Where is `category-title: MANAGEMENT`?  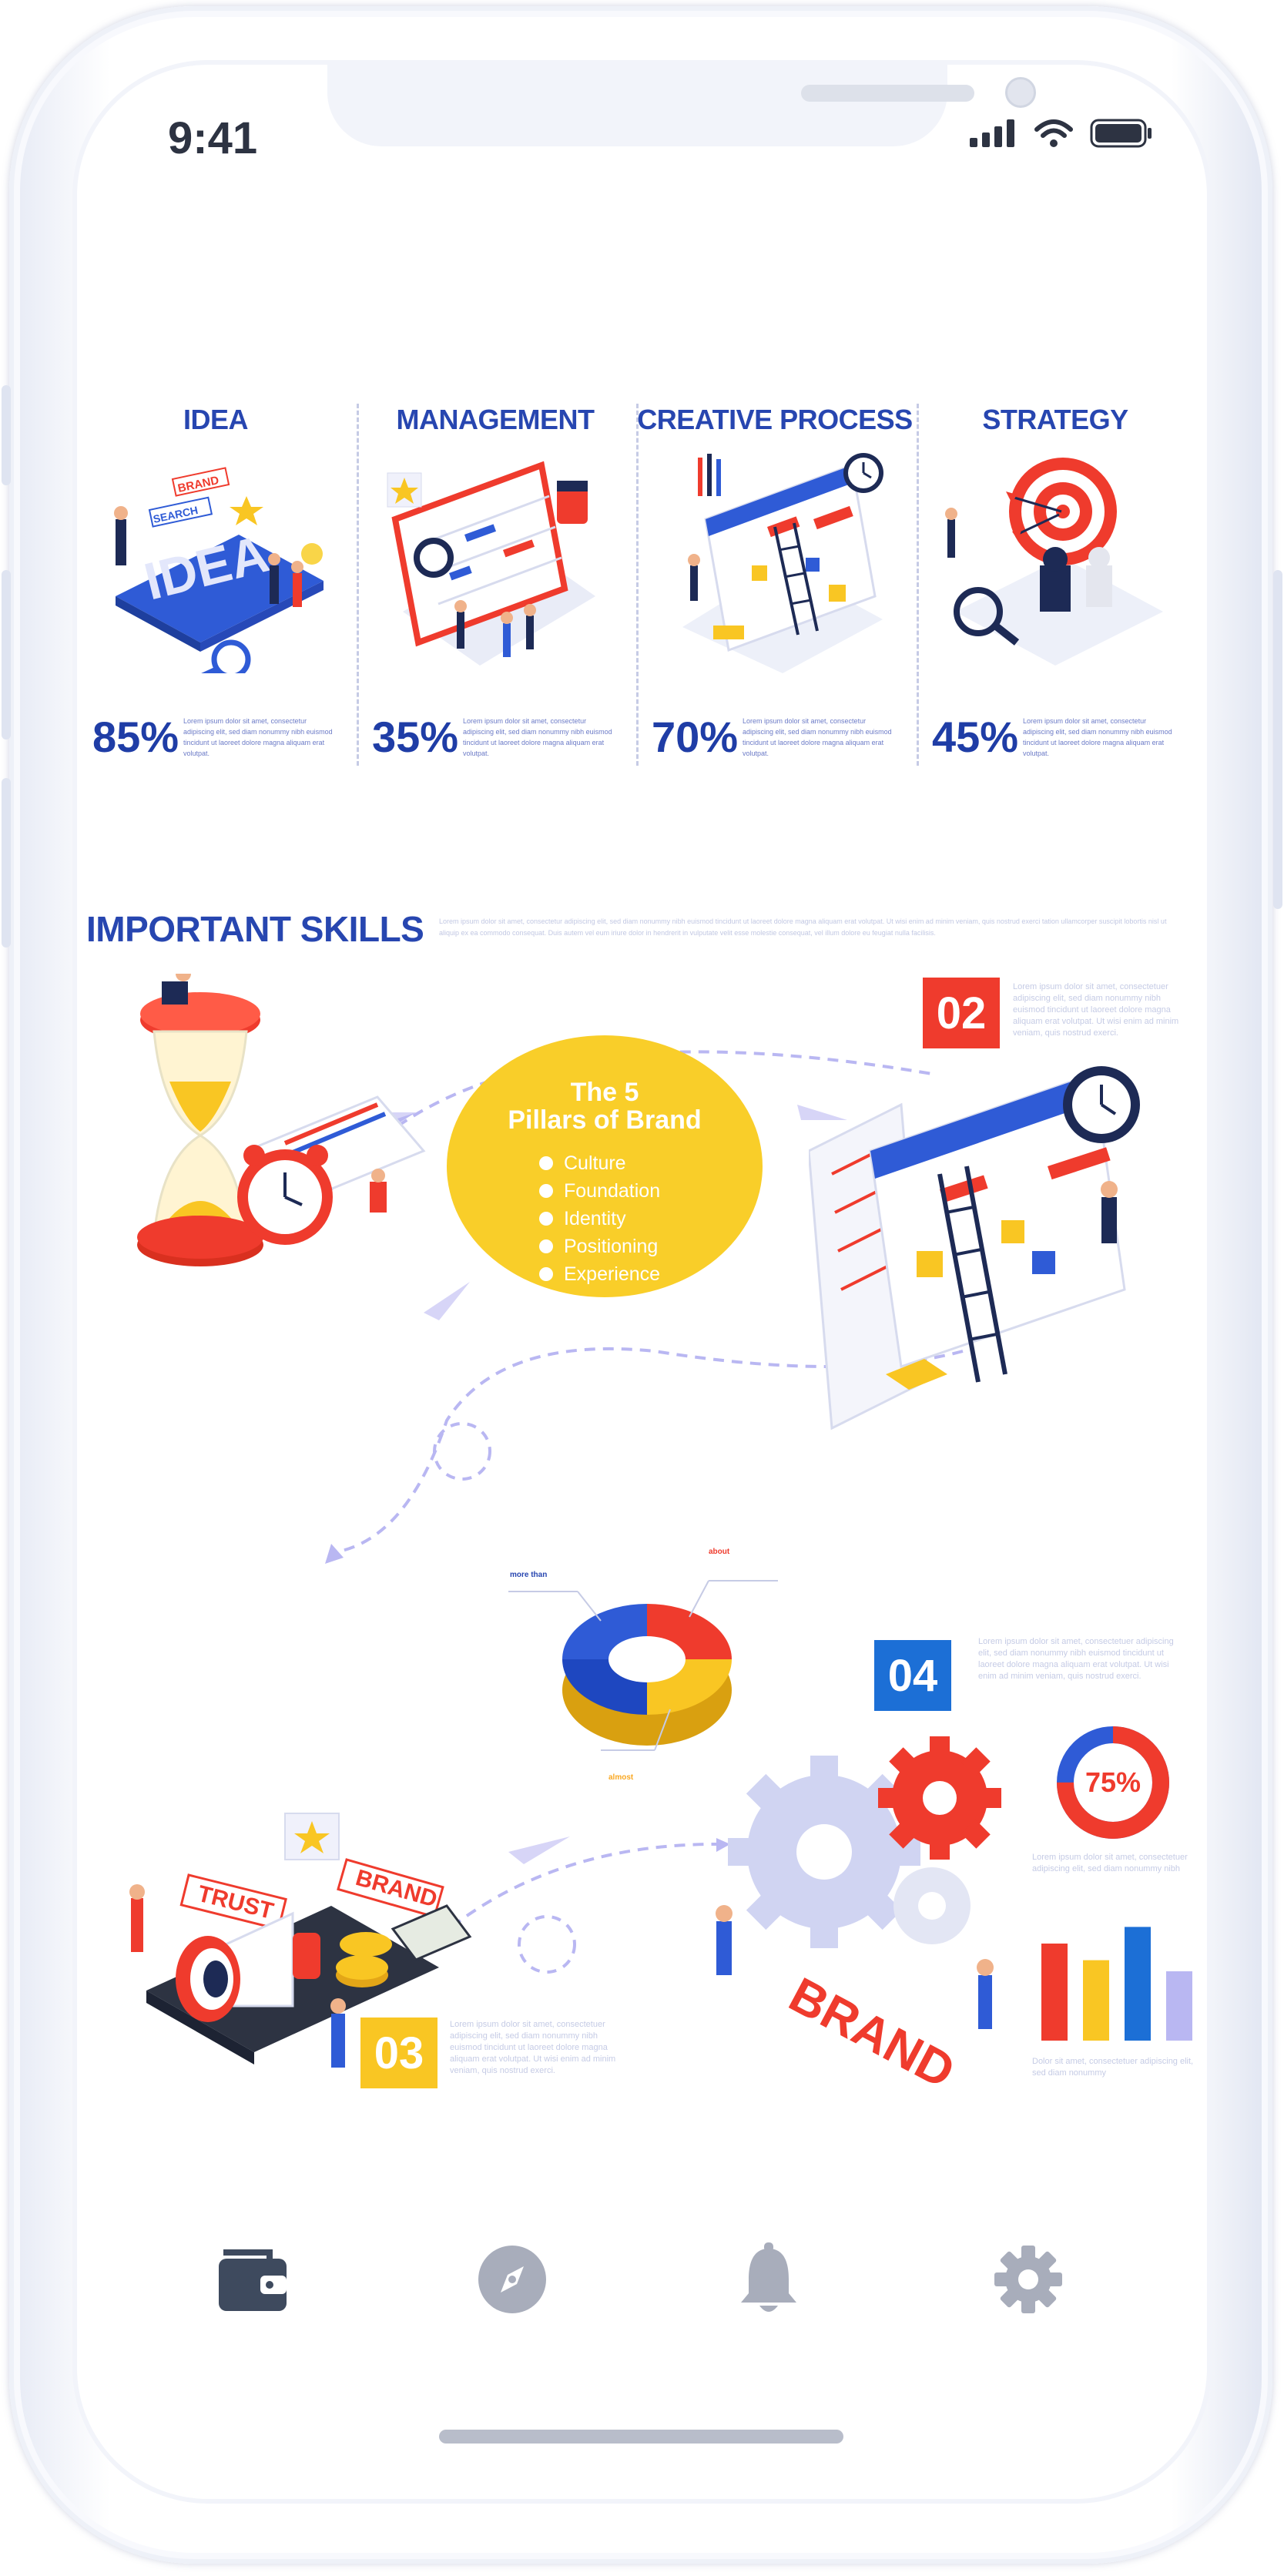 category-title: MANAGEMENT is located at coordinates (496, 419).